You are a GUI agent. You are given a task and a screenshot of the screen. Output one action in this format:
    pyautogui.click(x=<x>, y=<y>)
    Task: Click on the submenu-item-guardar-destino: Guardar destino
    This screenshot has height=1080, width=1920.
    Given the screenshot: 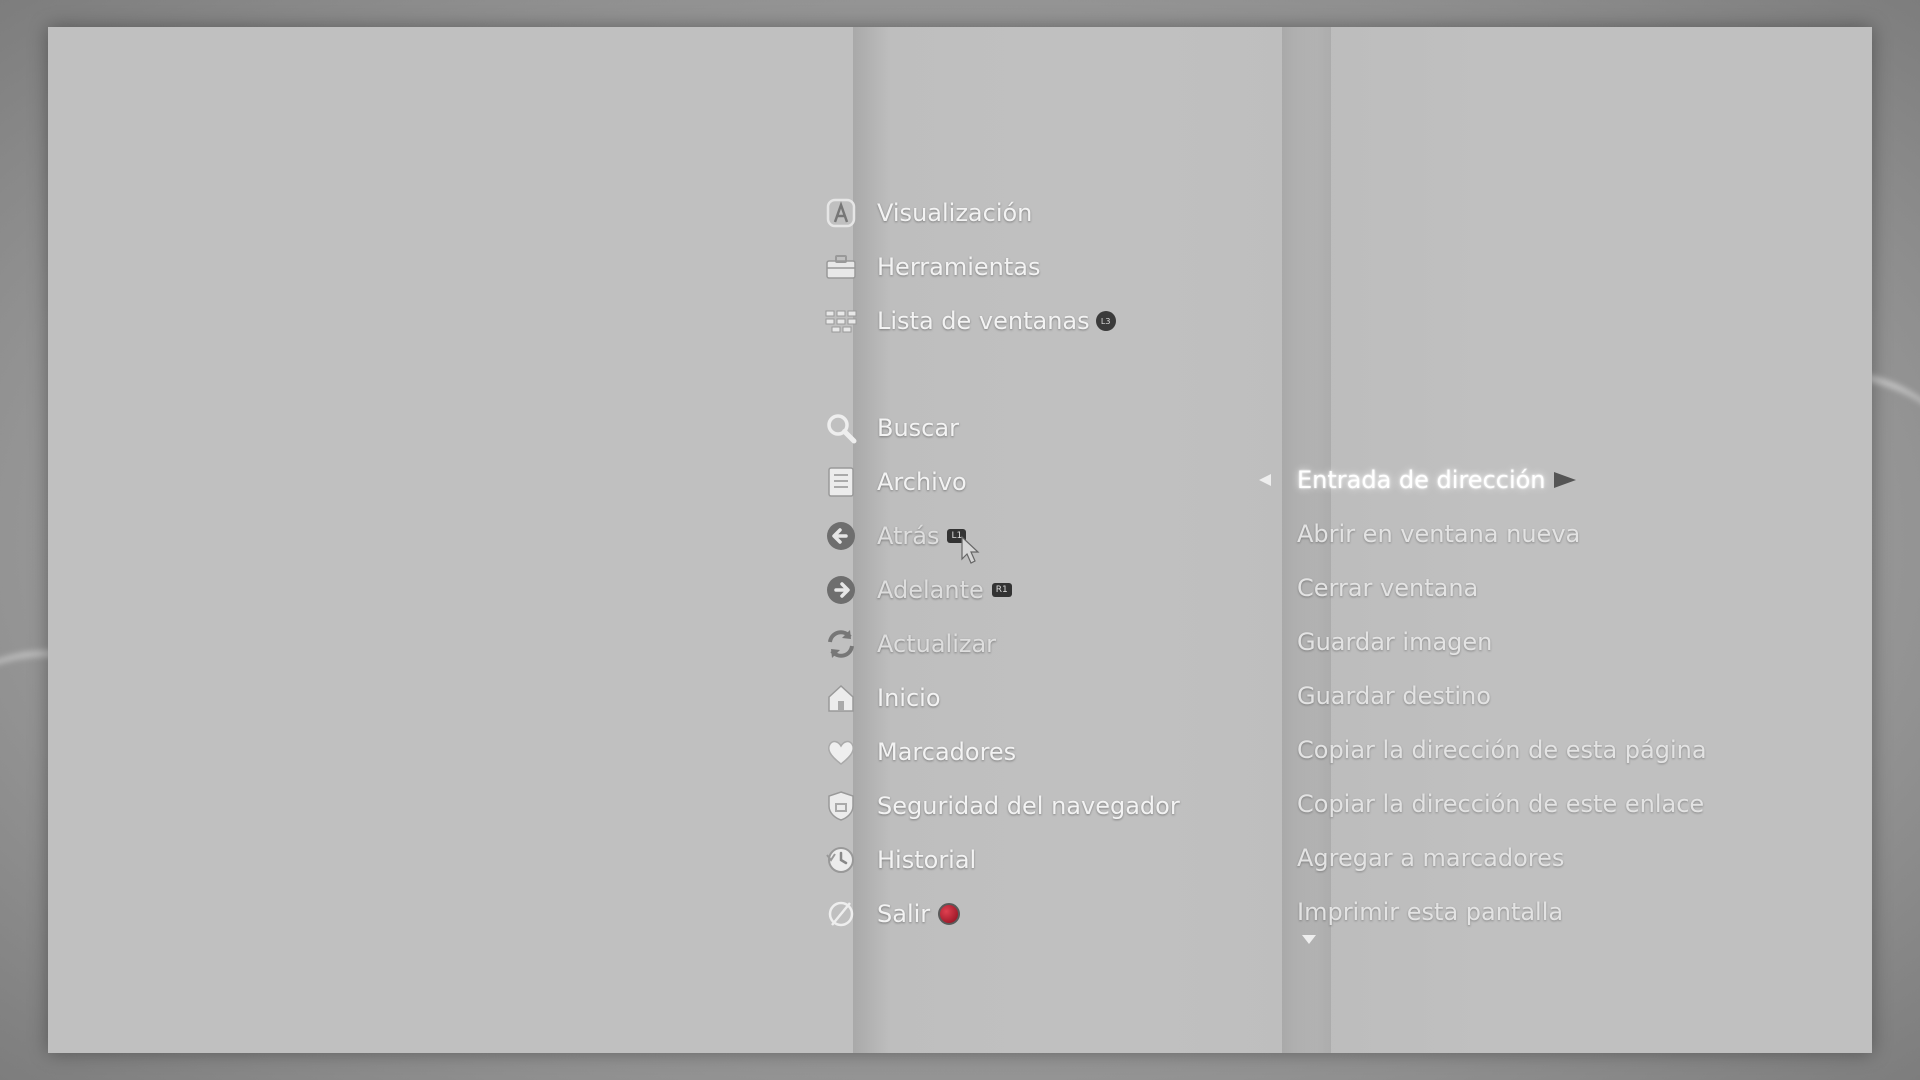 What is the action you would take?
    pyautogui.click(x=1394, y=696)
    